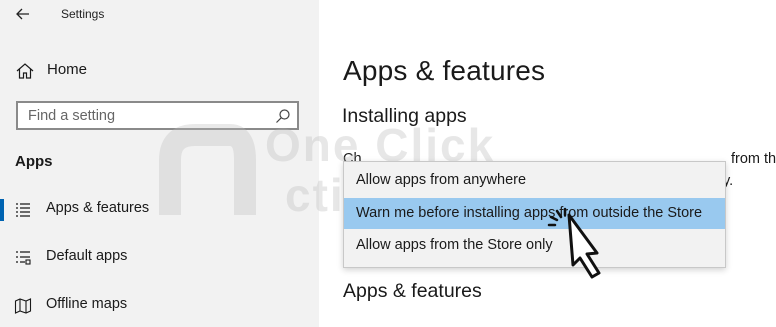 The width and height of the screenshot is (776, 327). What do you see at coordinates (753, 159) in the screenshot?
I see `description-end: from the` at bounding box center [753, 159].